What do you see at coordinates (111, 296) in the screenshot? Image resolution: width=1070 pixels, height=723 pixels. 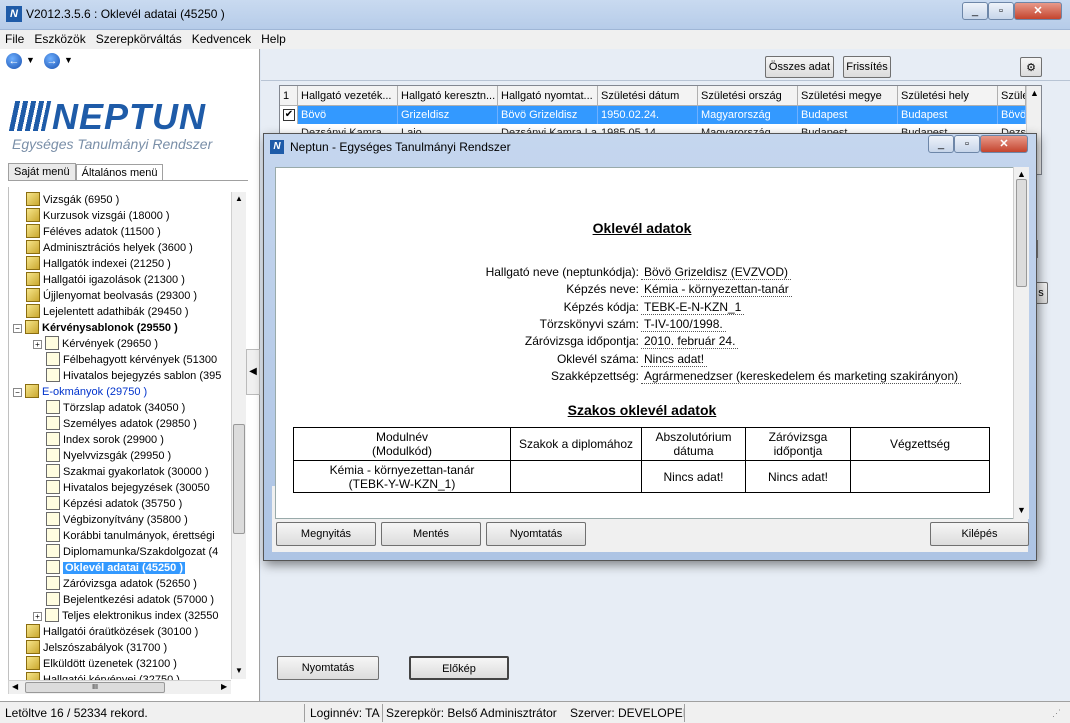 I see `tree-item: Újjlenyomat beolvasás (29300 )` at bounding box center [111, 296].